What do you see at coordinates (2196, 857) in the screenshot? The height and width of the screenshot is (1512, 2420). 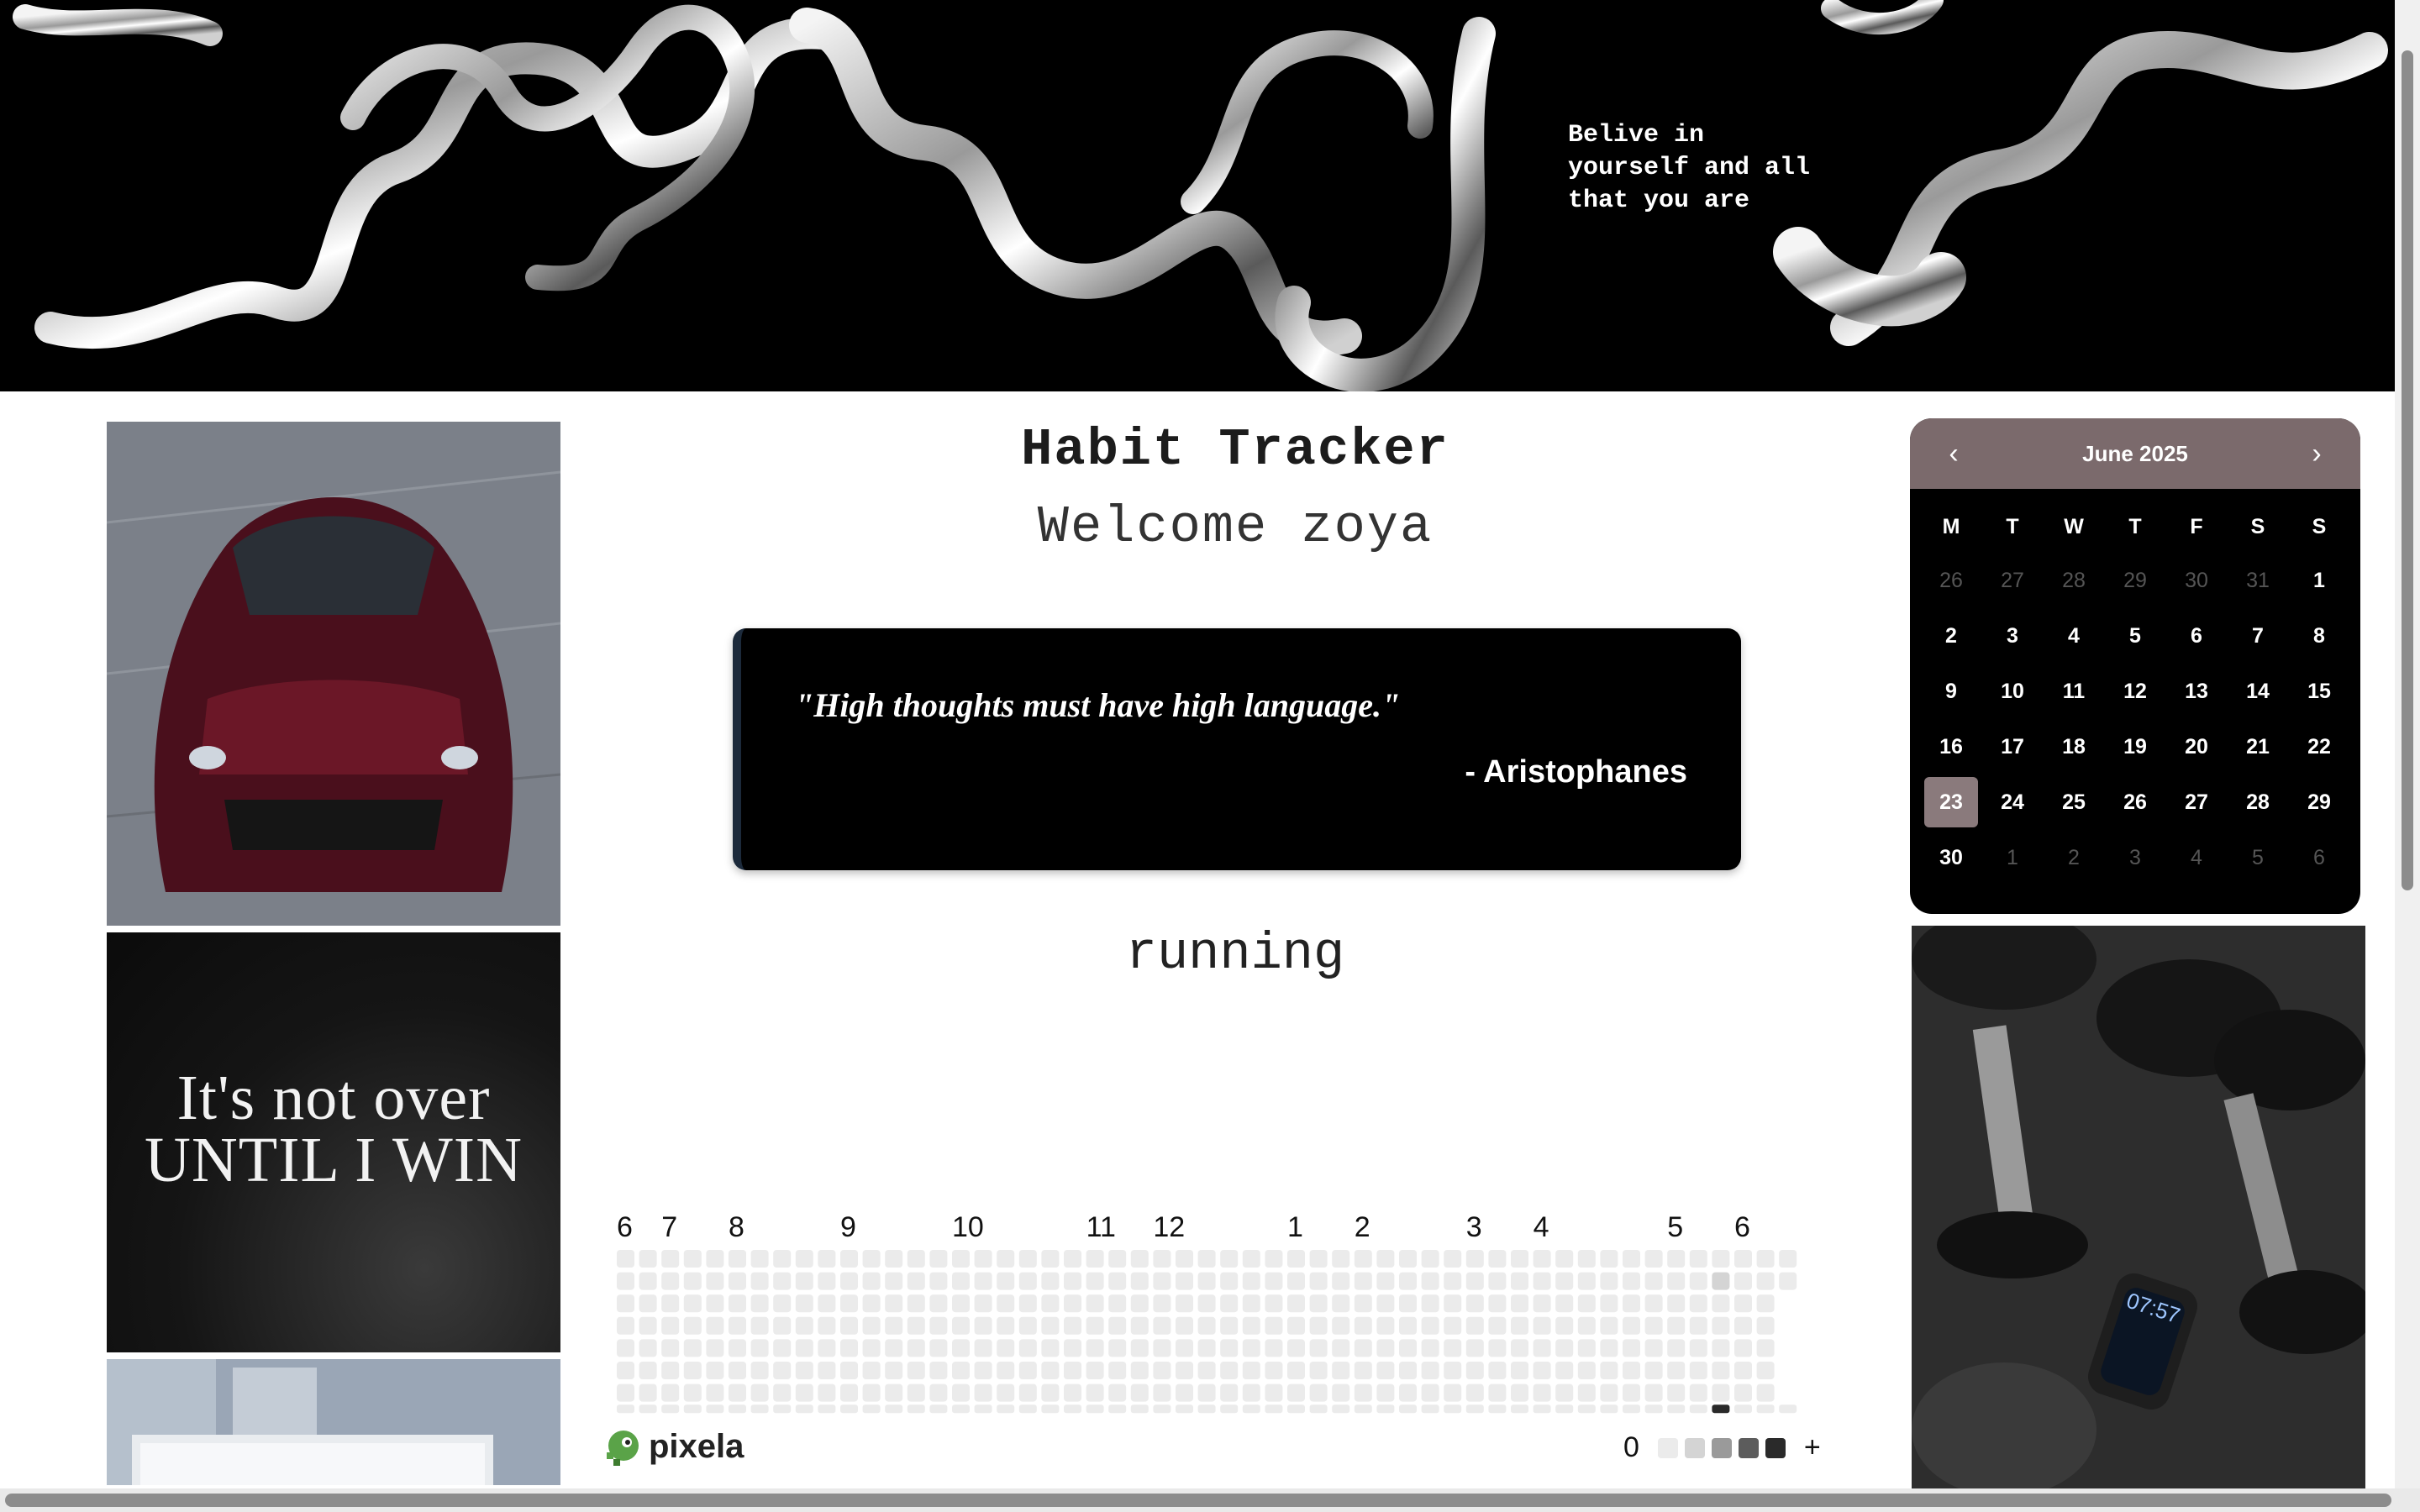 I see `calendar-day: 4` at bounding box center [2196, 857].